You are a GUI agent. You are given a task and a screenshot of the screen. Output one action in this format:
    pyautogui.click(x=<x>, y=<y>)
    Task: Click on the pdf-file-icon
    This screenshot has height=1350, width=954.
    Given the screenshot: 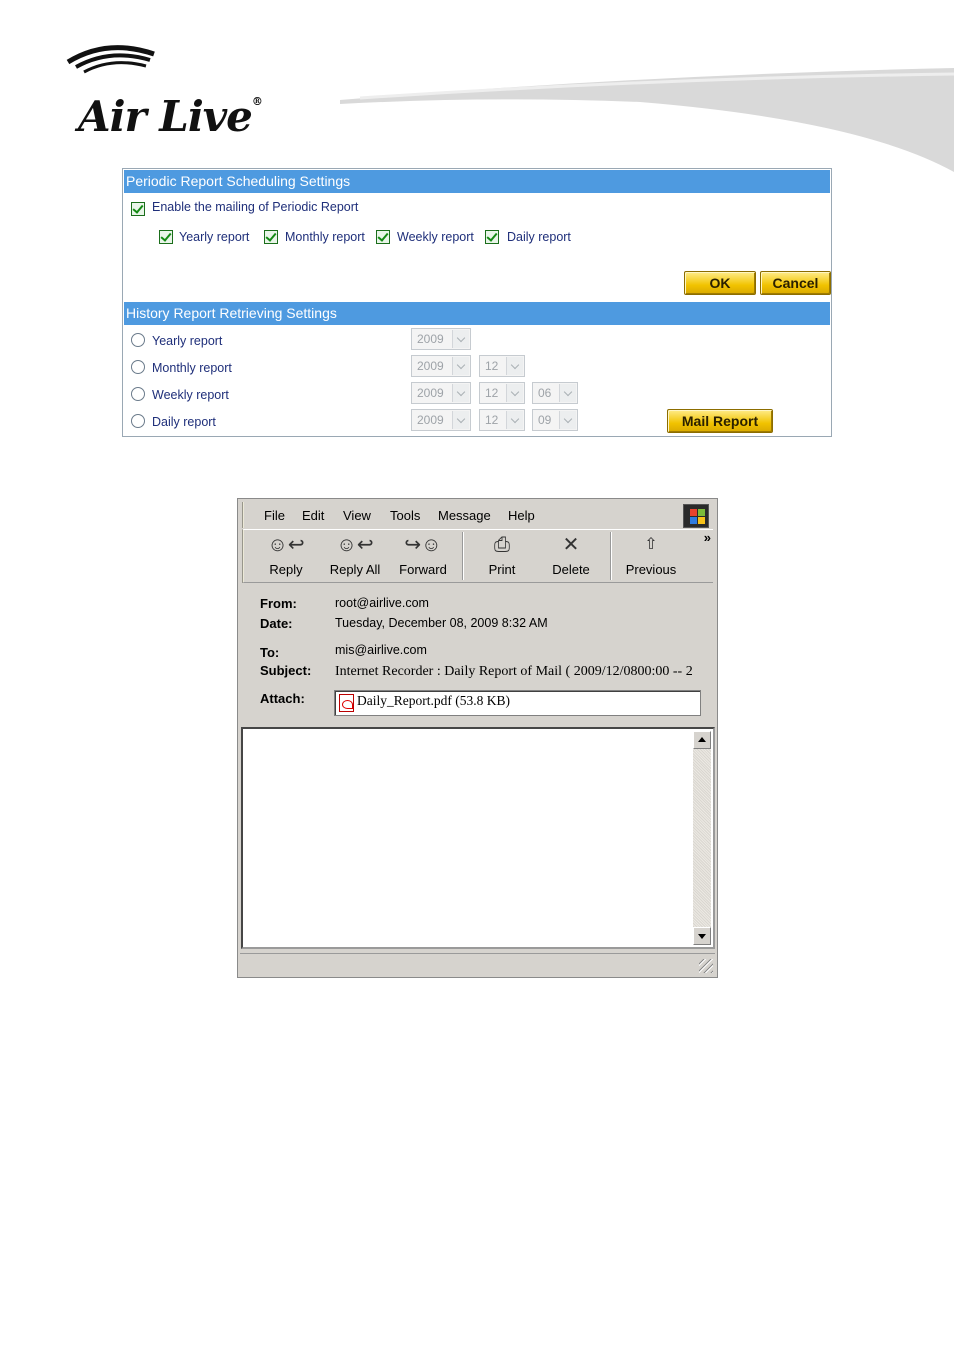 What is the action you would take?
    pyautogui.click(x=346, y=703)
    